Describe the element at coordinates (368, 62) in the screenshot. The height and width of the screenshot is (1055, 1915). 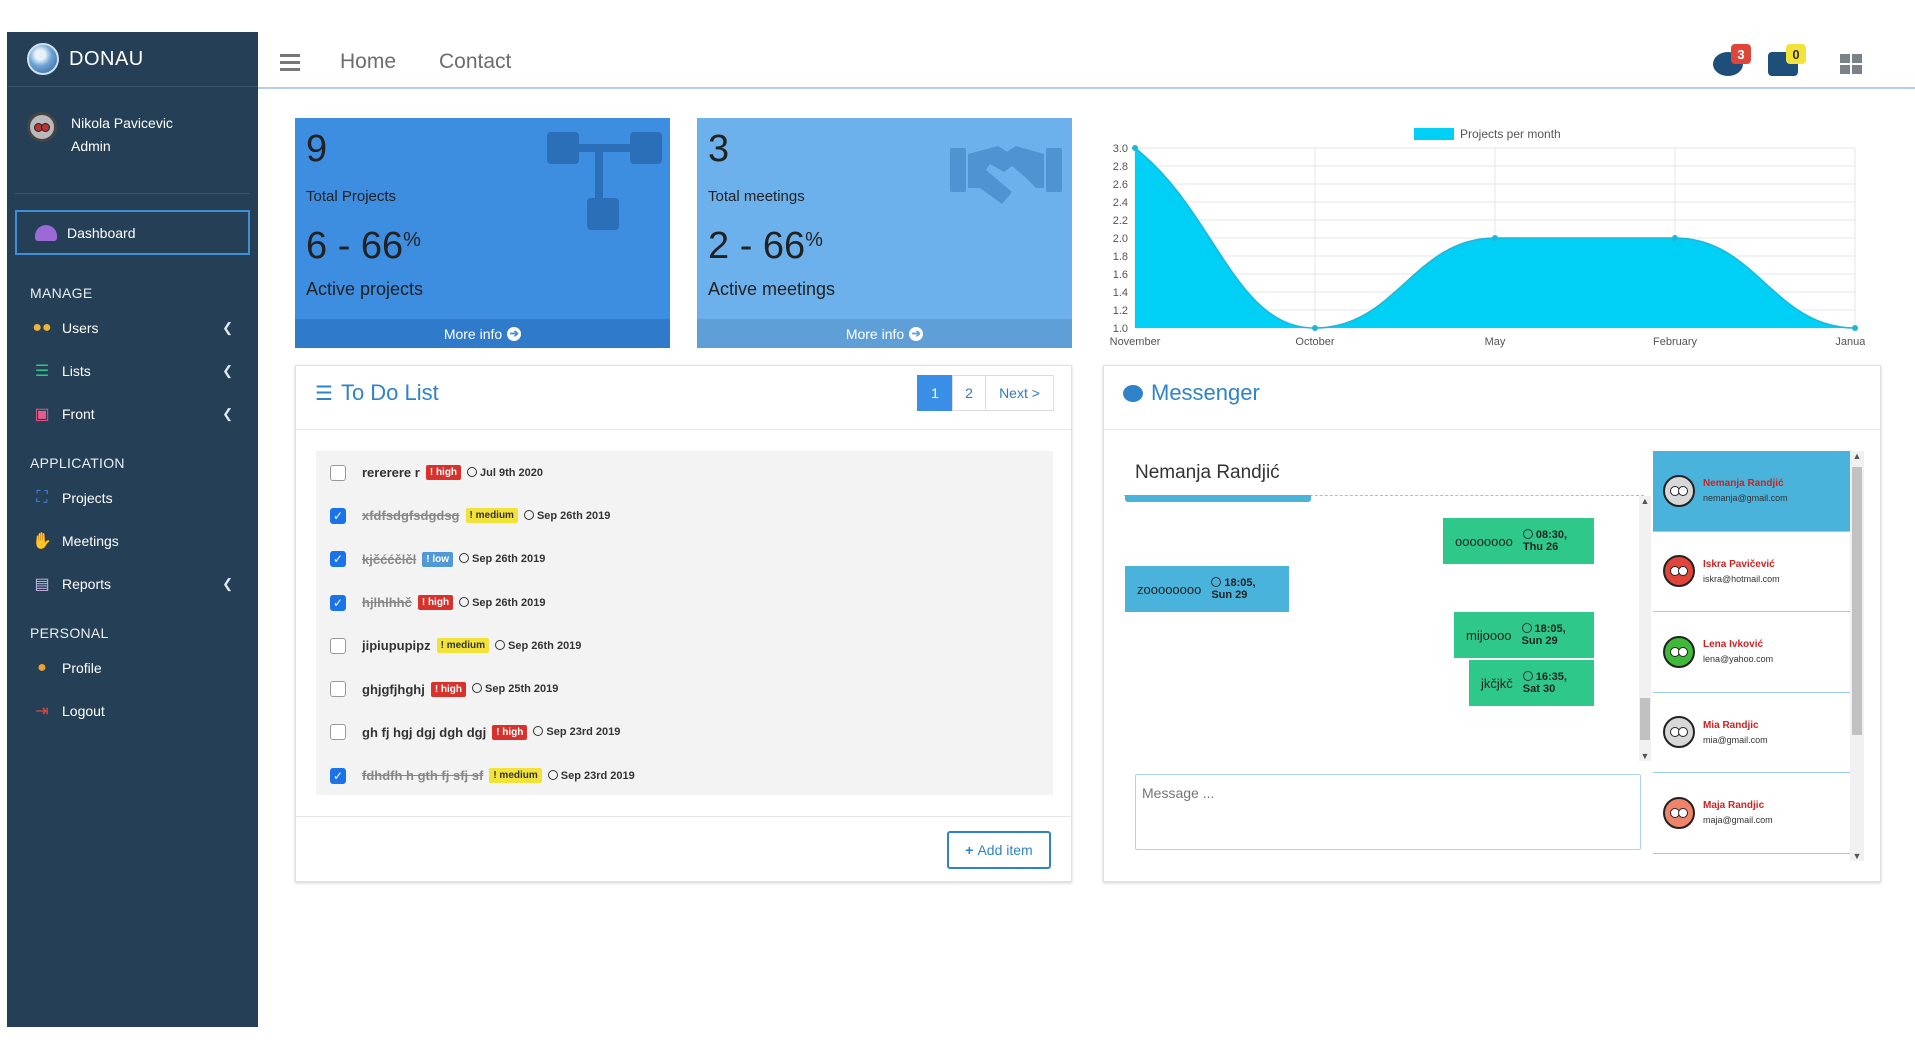
I see `nav-home-link: Home` at that location.